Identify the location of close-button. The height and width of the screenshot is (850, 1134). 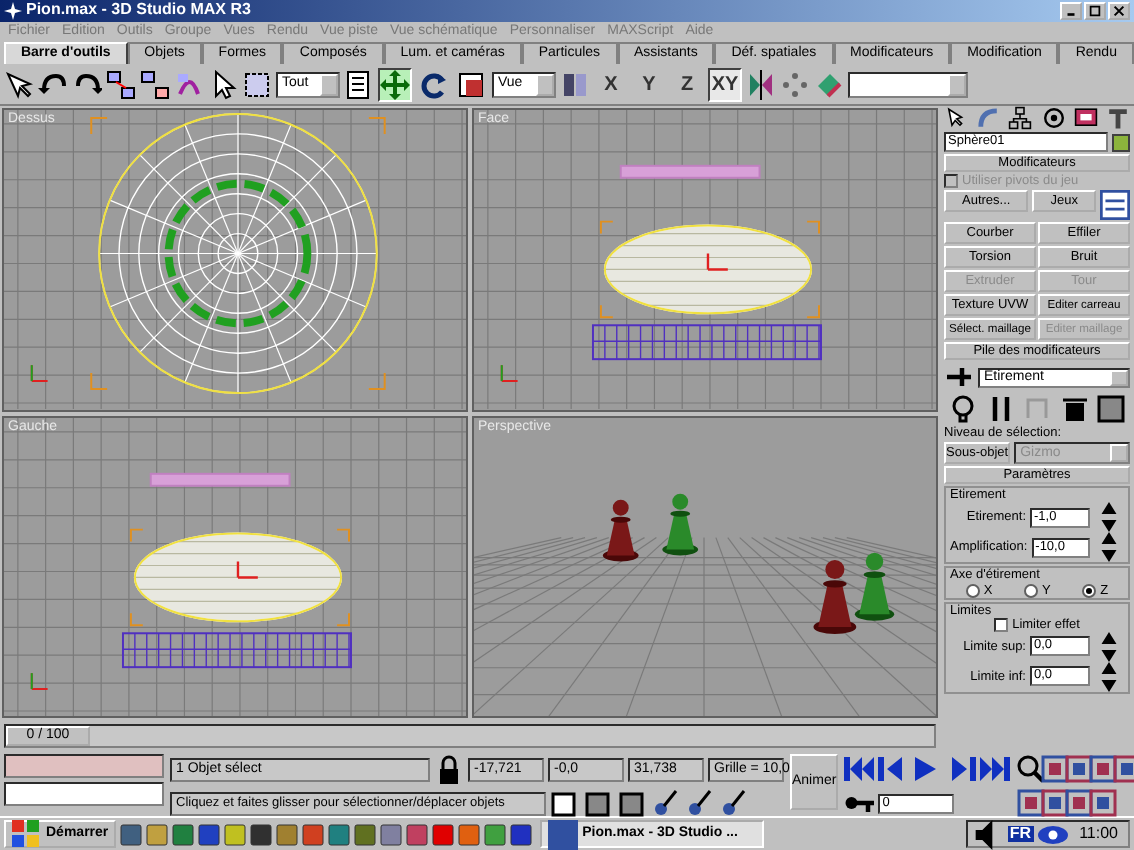
(1119, 11).